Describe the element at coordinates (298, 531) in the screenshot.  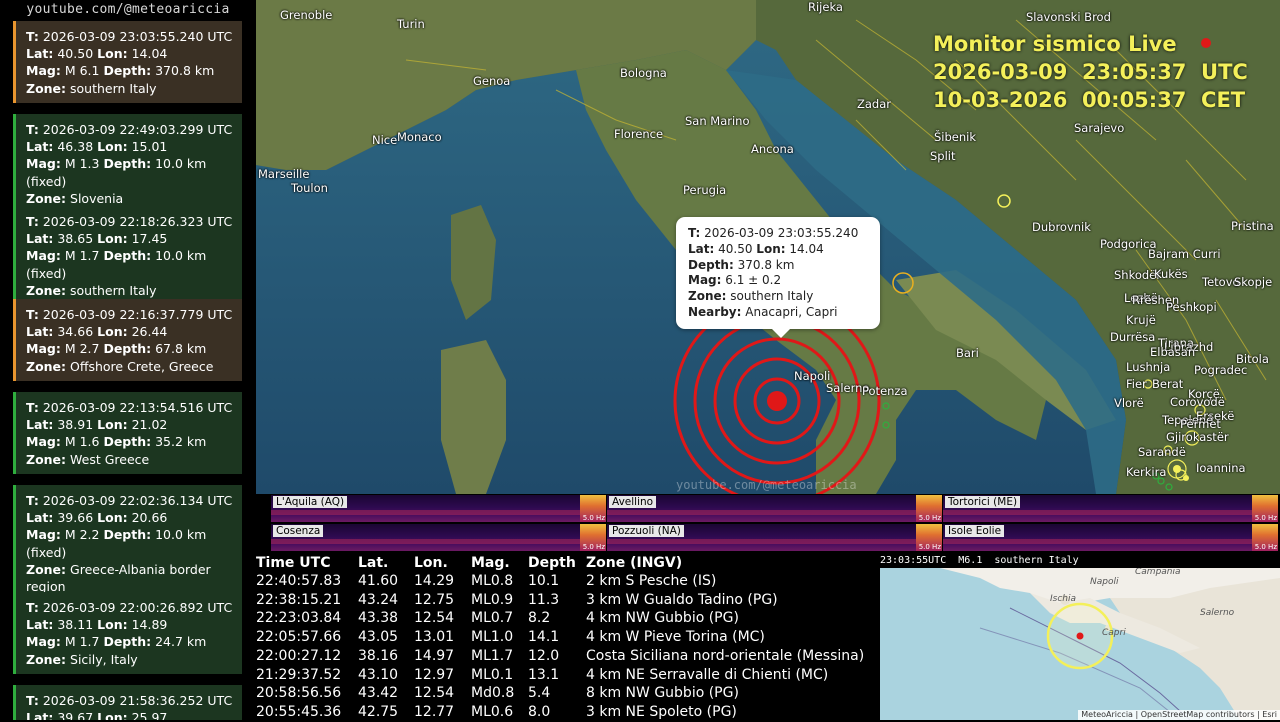
I see `spectrogram-station-label: Cosenza` at that location.